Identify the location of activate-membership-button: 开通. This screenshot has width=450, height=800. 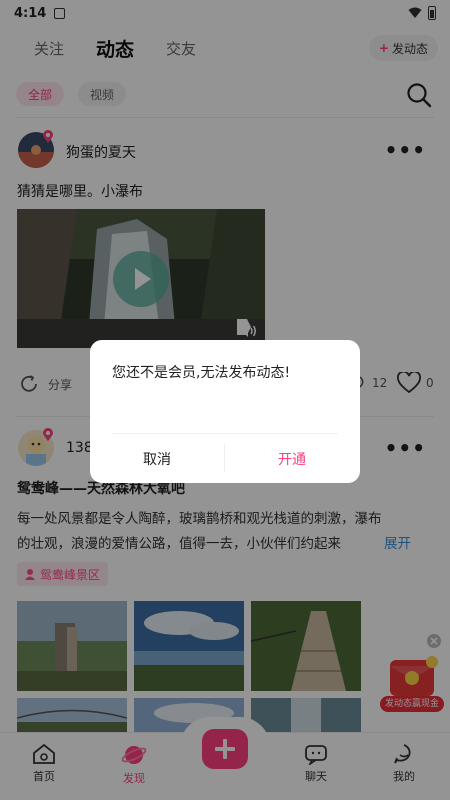
(292, 459).